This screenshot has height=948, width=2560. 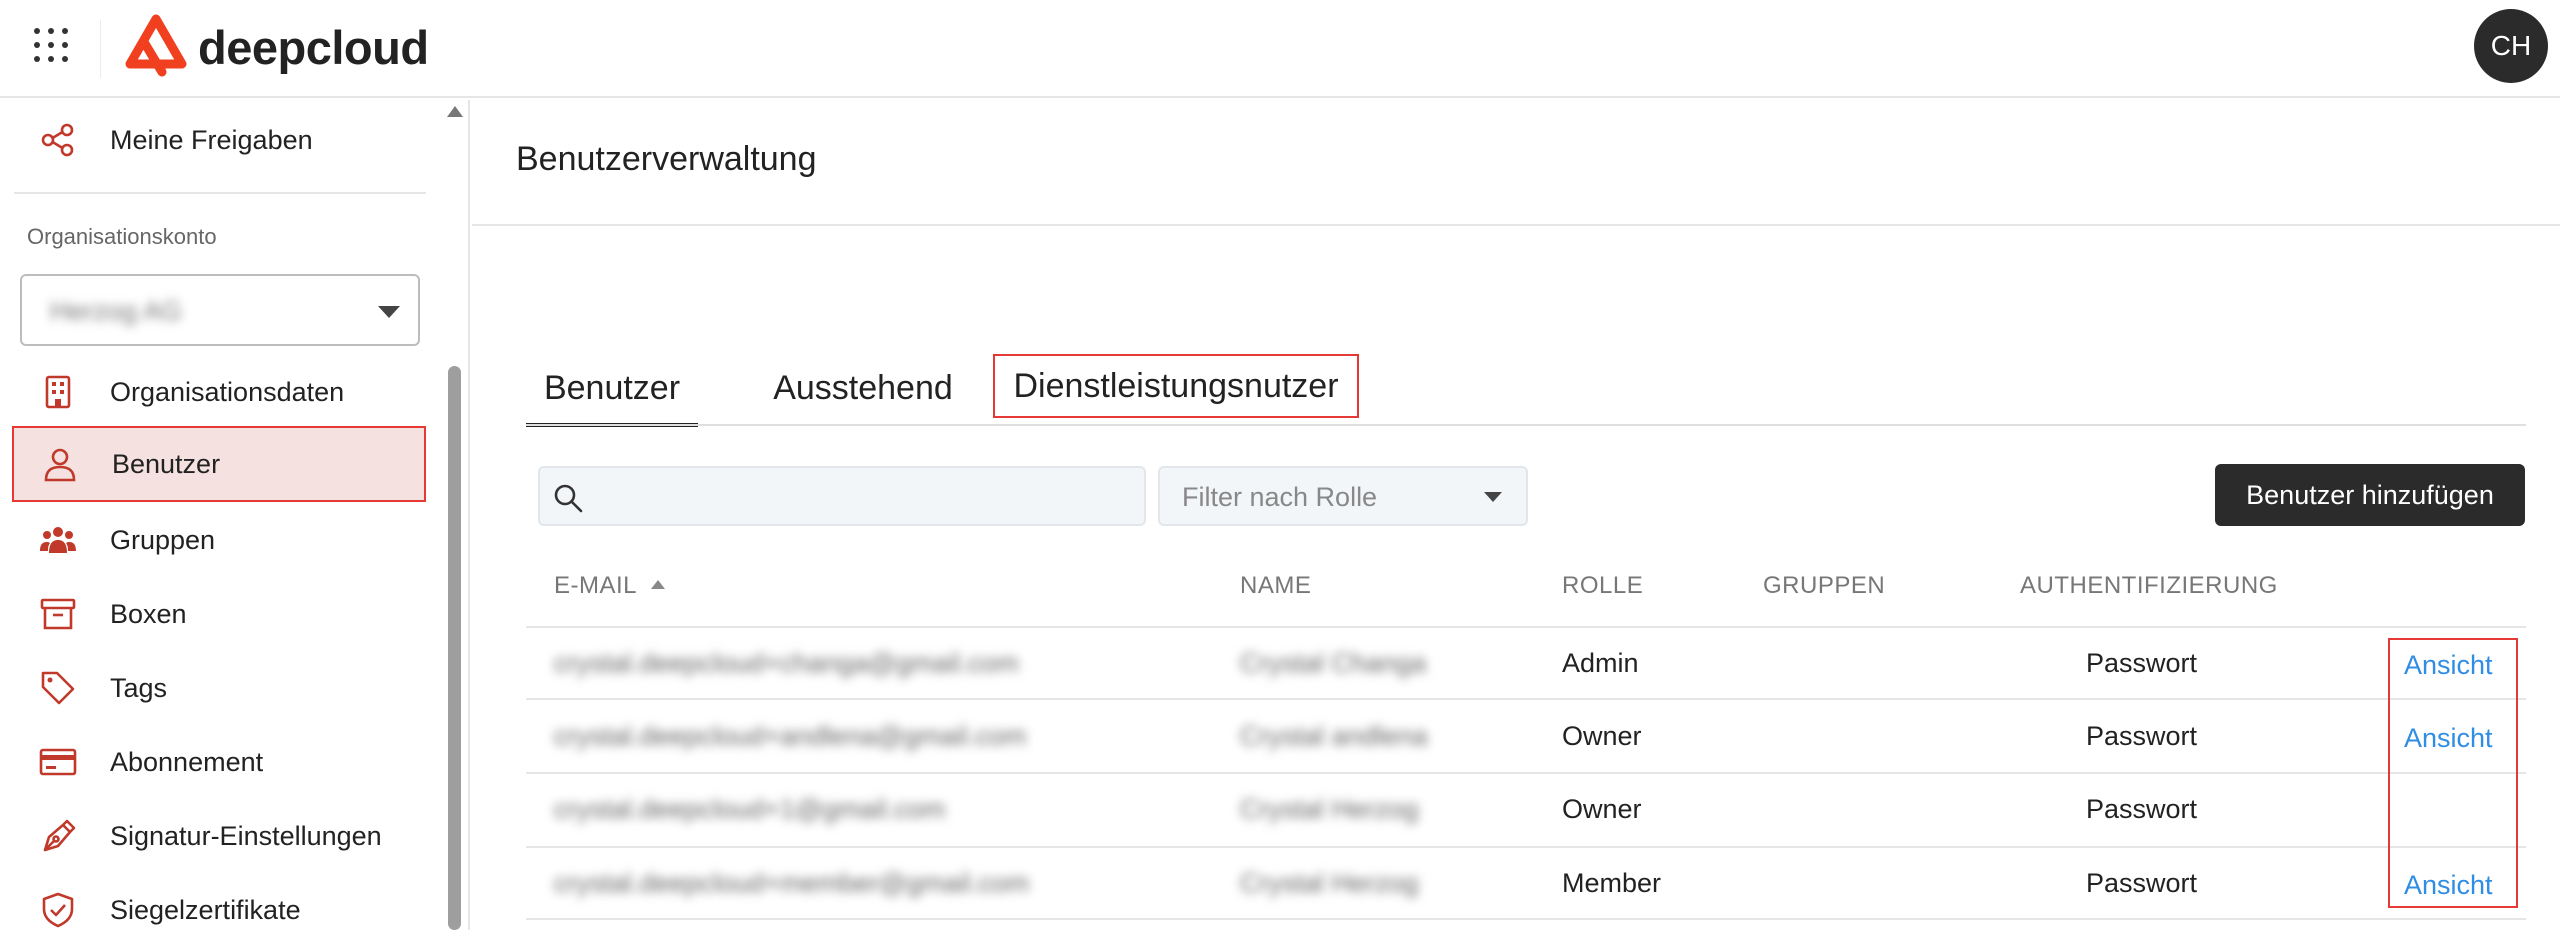 I want to click on organization-select-value: Herzog AG, so click(x=116, y=311).